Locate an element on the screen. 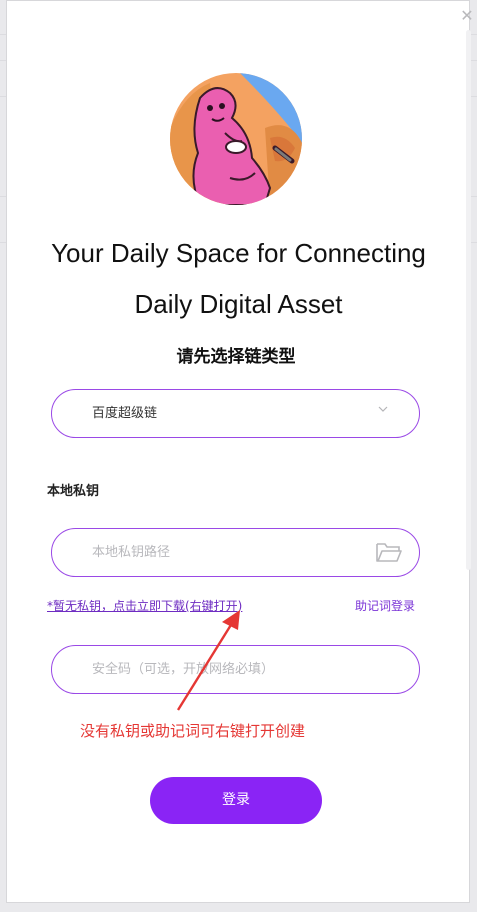  login-button: 登录 is located at coordinates (236, 800).